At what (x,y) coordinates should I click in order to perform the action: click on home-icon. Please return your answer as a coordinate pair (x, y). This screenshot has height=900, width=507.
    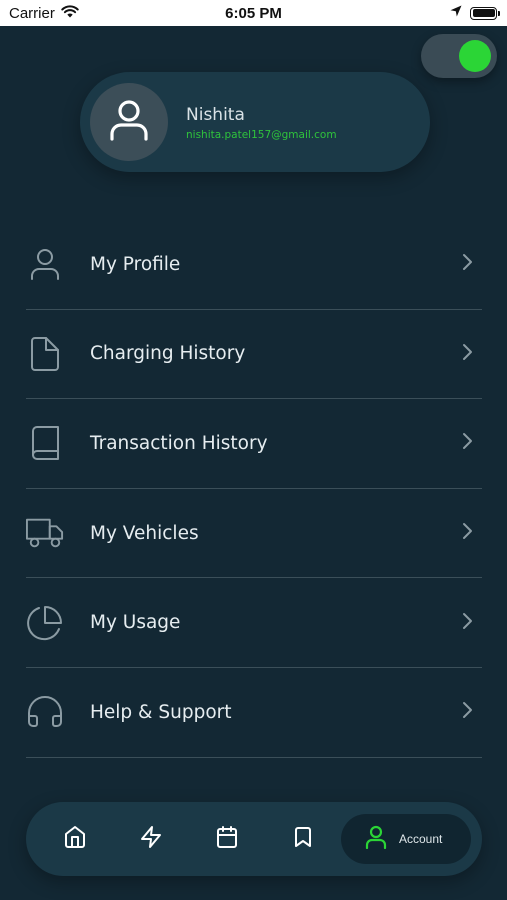
    Looking at the image, I should click on (75, 839).